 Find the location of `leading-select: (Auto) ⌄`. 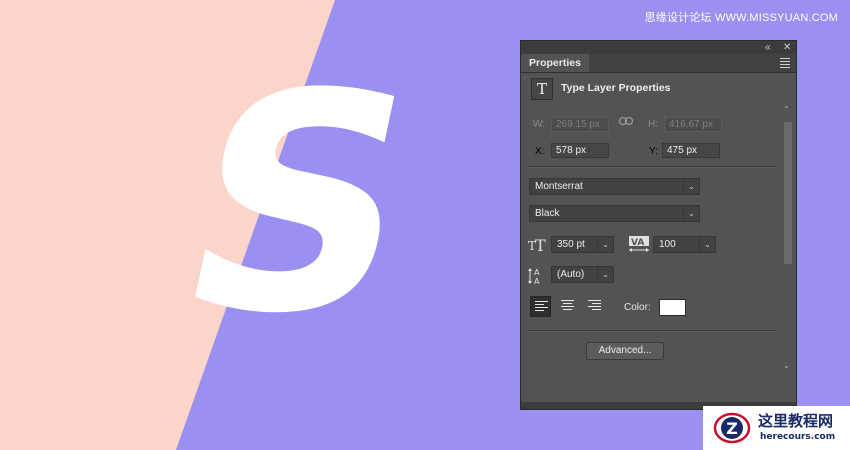

leading-select: (Auto) ⌄ is located at coordinates (582, 274).